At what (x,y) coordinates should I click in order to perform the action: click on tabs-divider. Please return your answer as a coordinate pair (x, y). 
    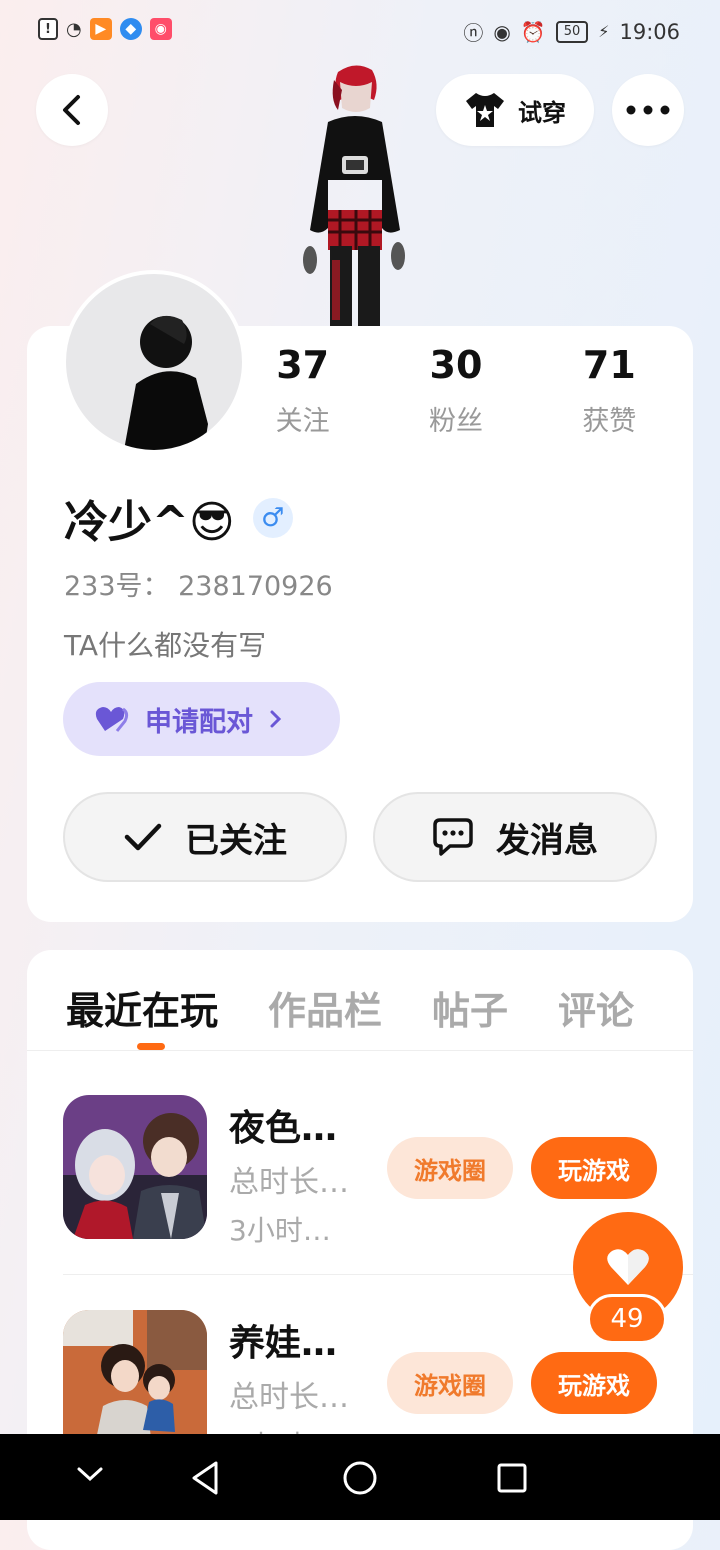
    Looking at the image, I should click on (360, 1050).